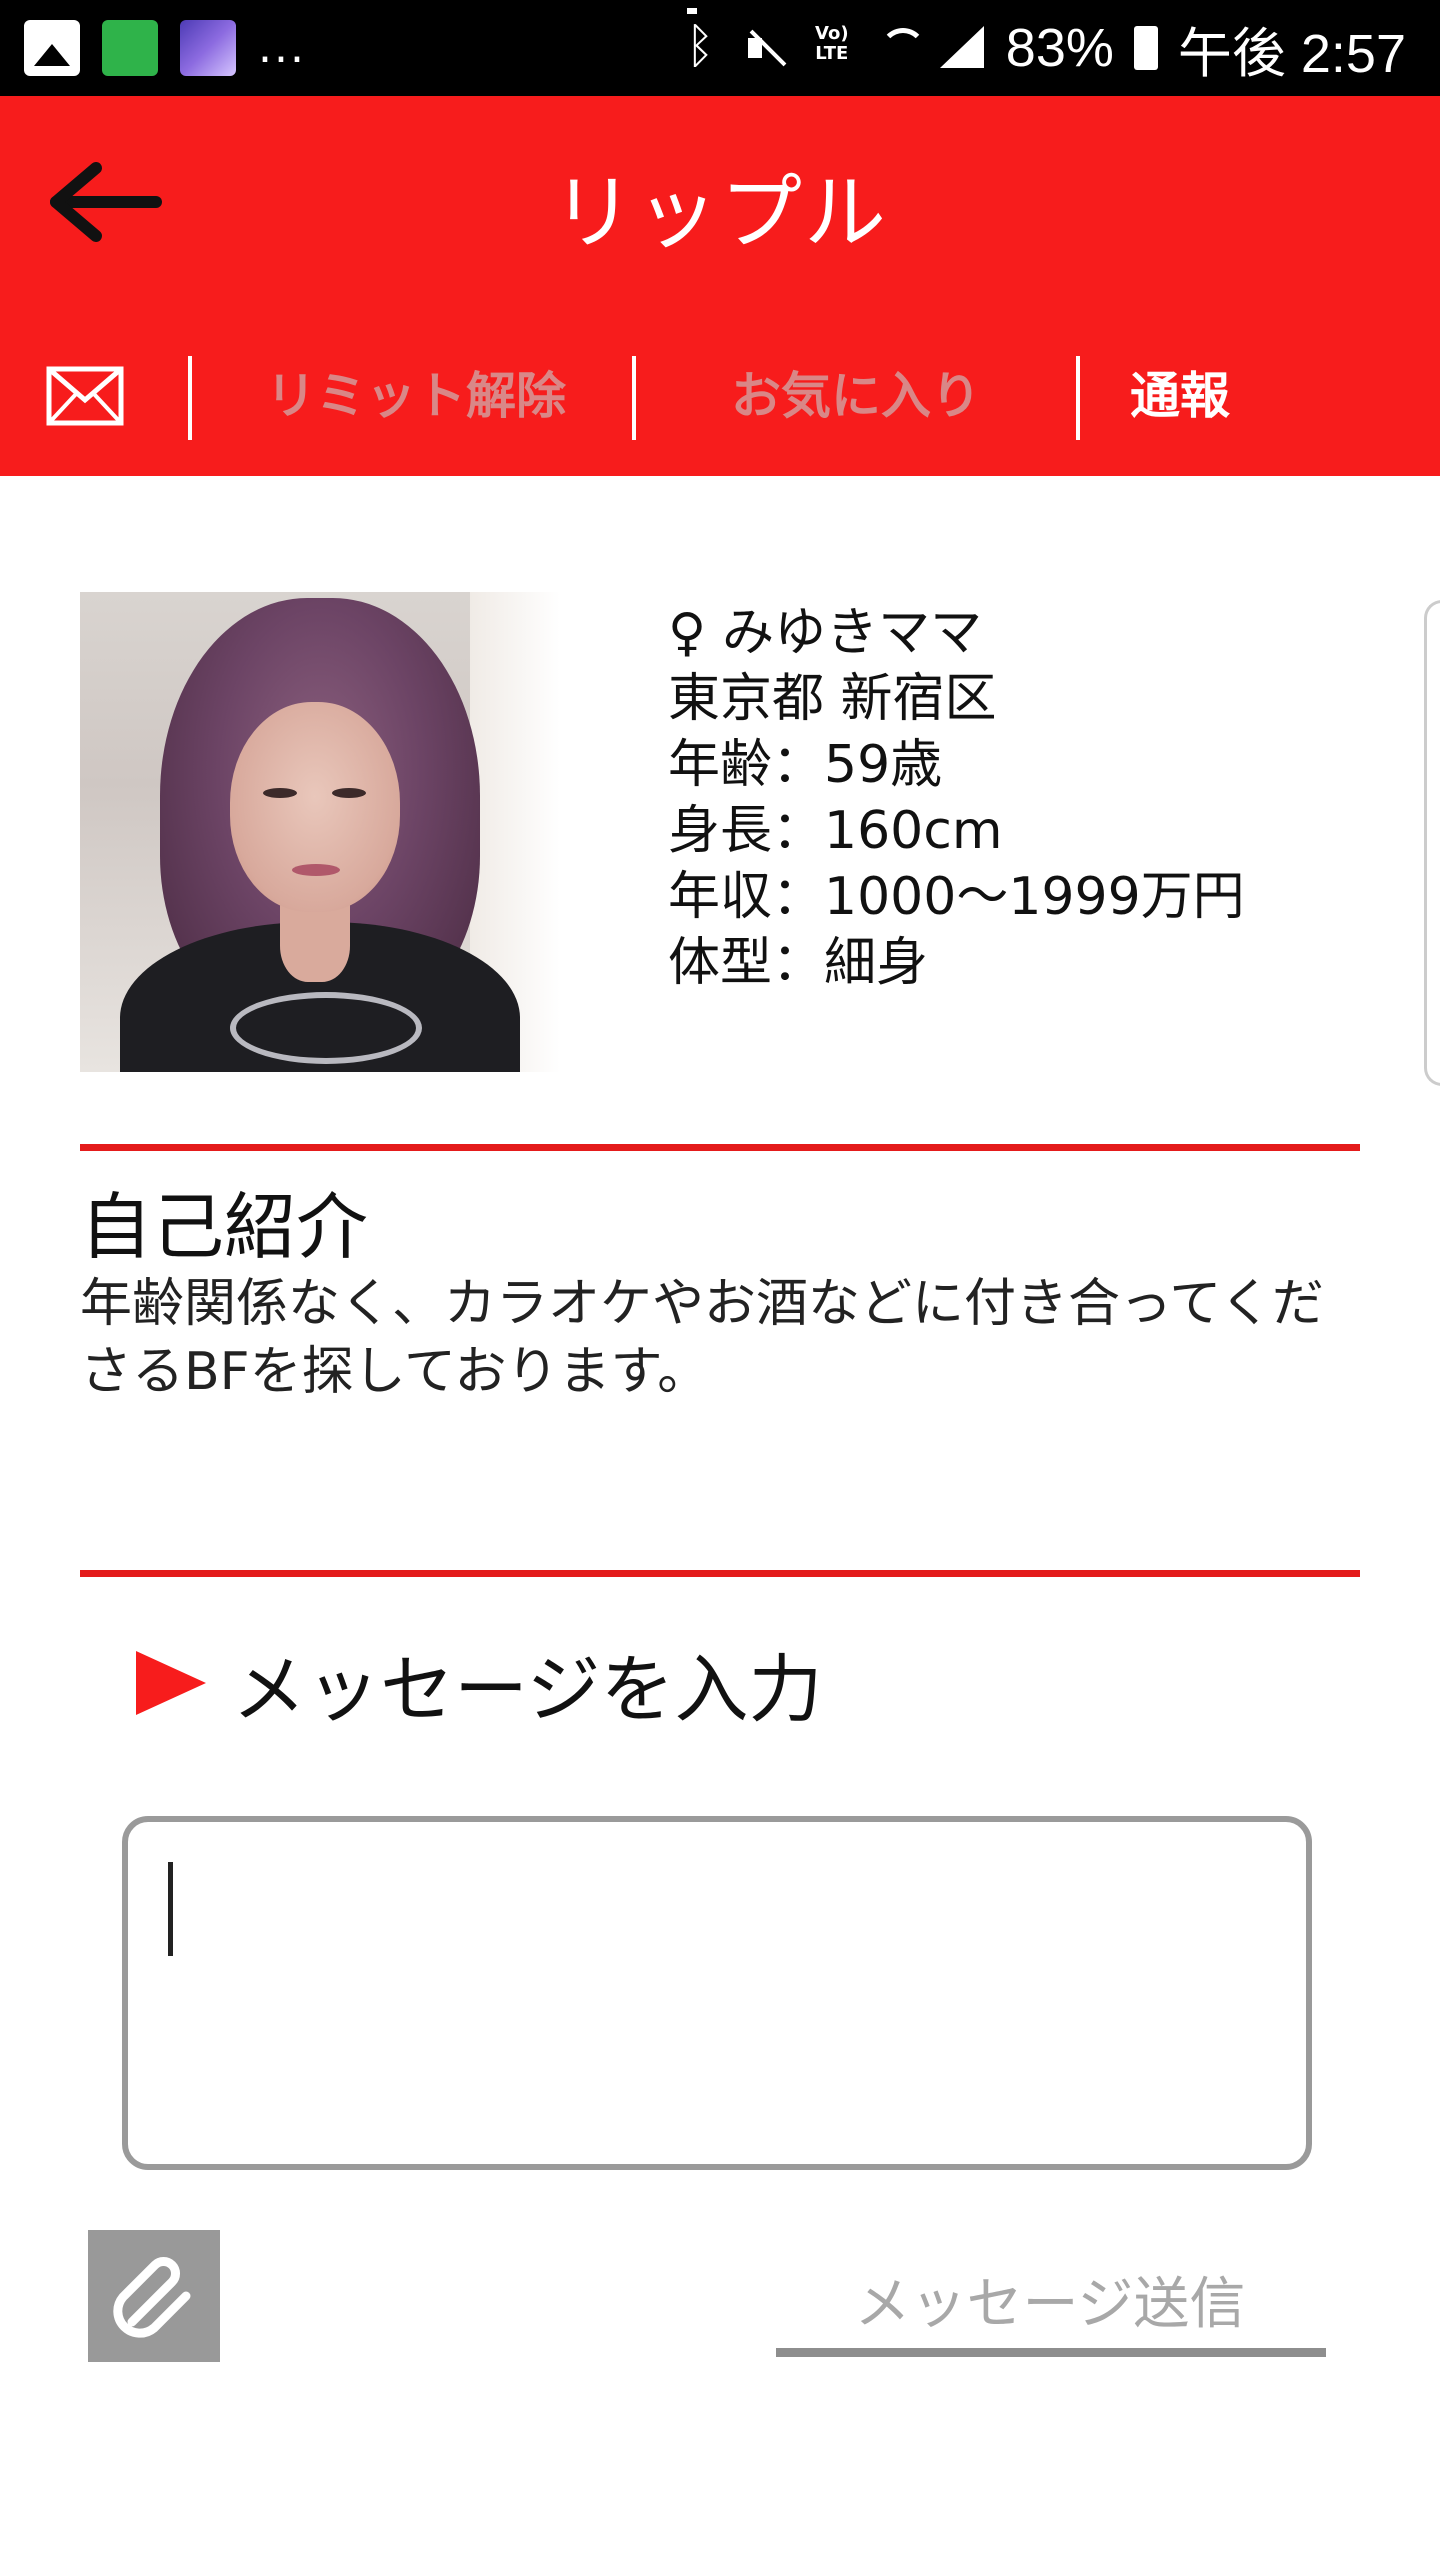 The width and height of the screenshot is (1440, 2560). Describe the element at coordinates (1145, 48) in the screenshot. I see `battery-icon` at that location.